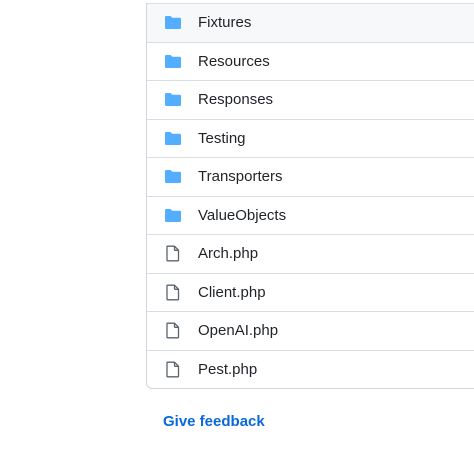 This screenshot has height=474, width=474. I want to click on file-row-label: Arch.php, so click(228, 254).